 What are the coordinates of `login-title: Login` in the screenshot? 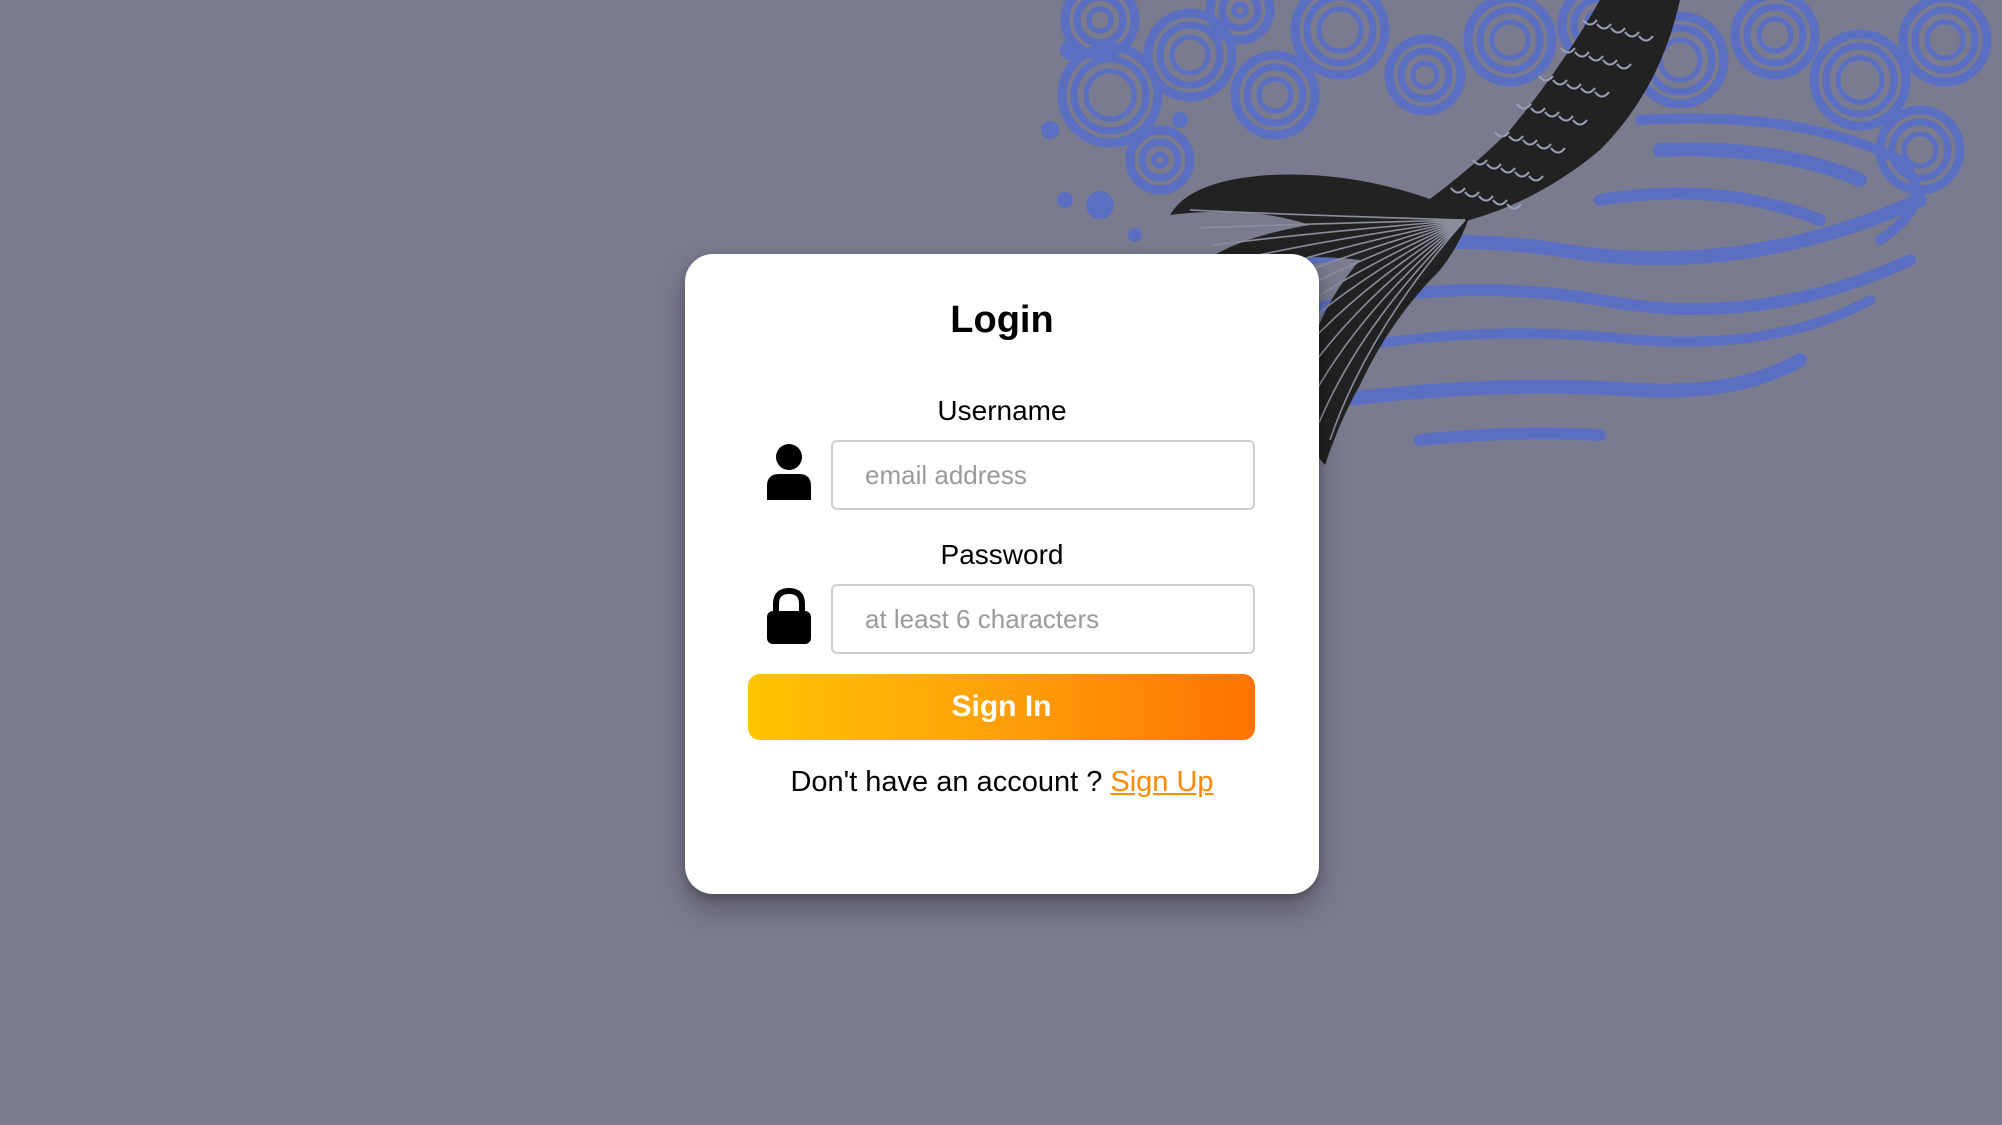 It's located at (1002, 320).